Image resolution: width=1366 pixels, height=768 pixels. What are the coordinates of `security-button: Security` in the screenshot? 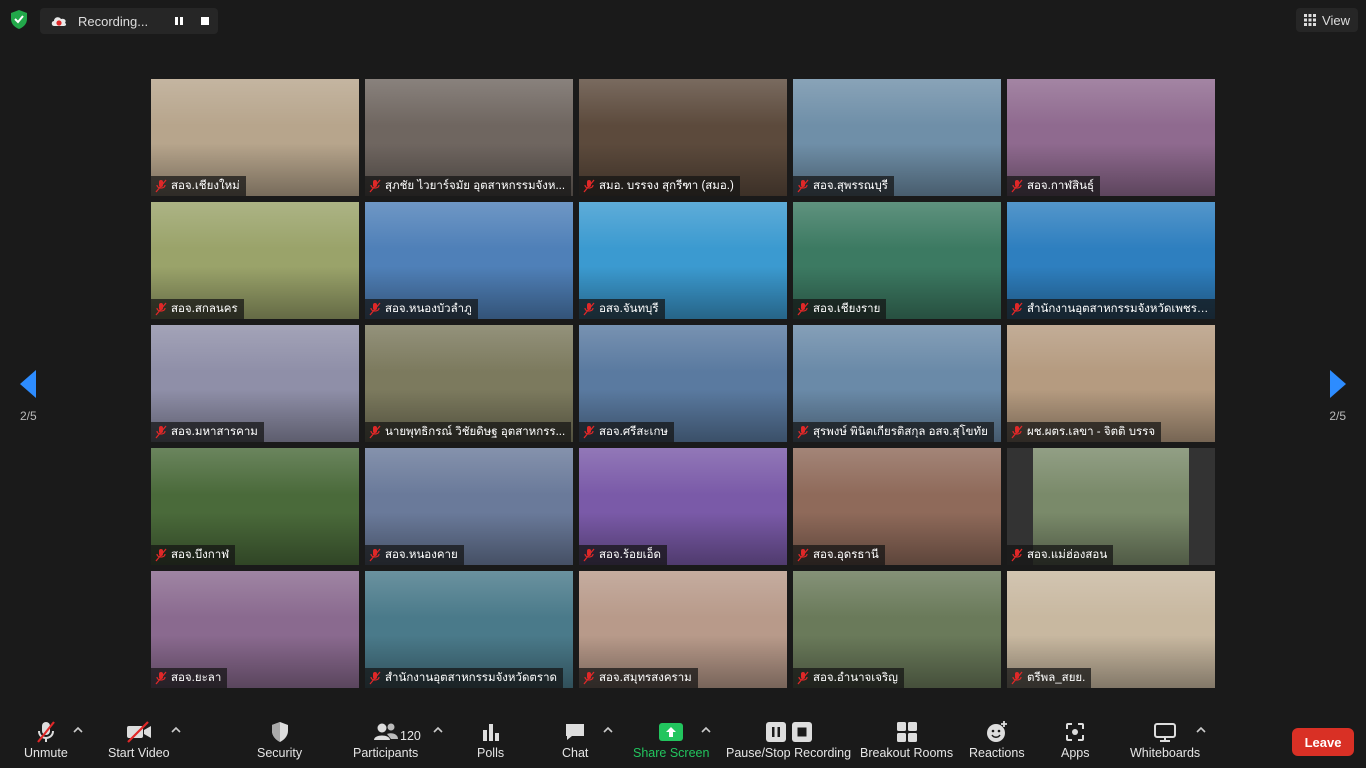 It's located at (279, 740).